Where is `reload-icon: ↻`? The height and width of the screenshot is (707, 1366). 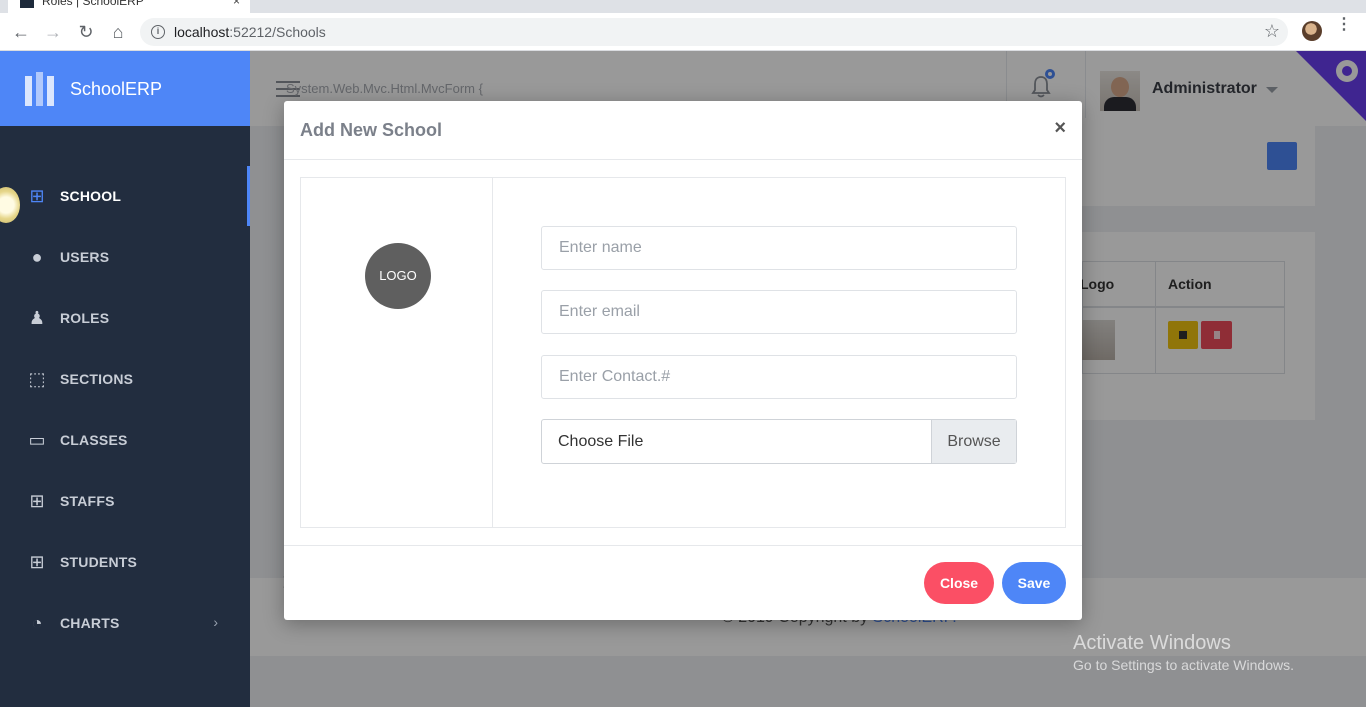
reload-icon: ↻ is located at coordinates (86, 32).